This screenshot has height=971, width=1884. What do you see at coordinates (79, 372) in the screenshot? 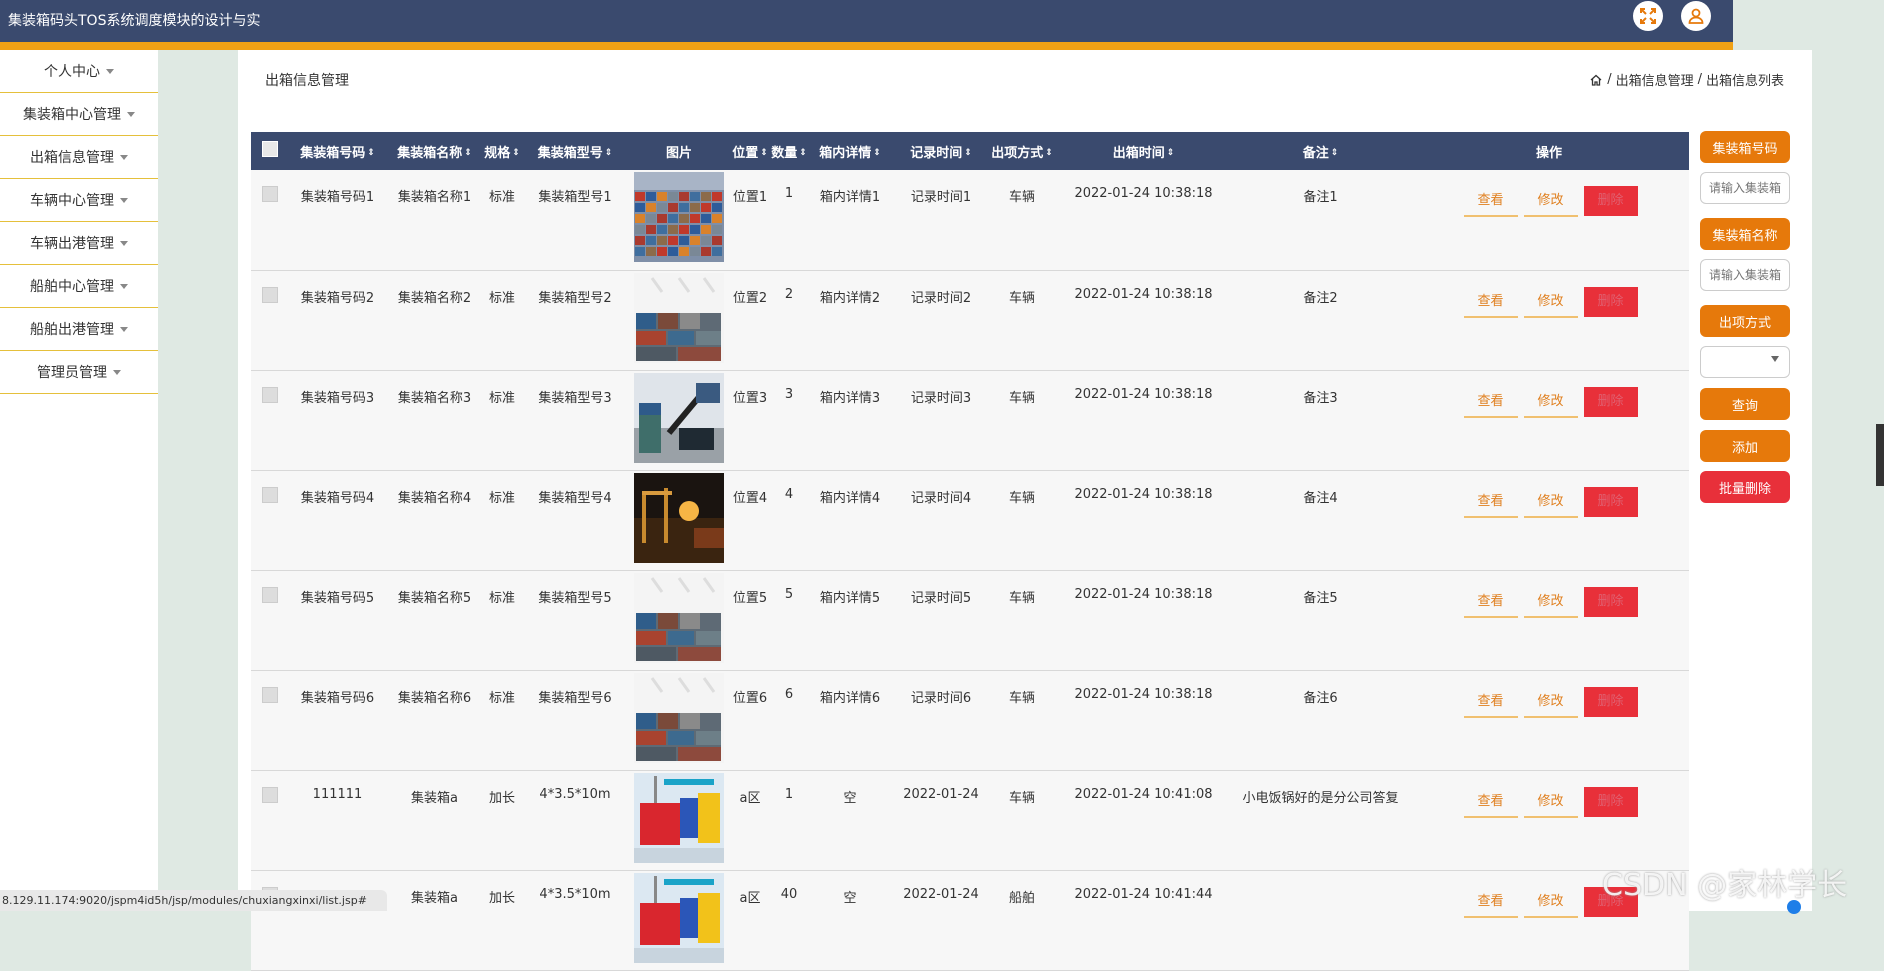
I see `sidebar-item-admin: 管理员管理` at bounding box center [79, 372].